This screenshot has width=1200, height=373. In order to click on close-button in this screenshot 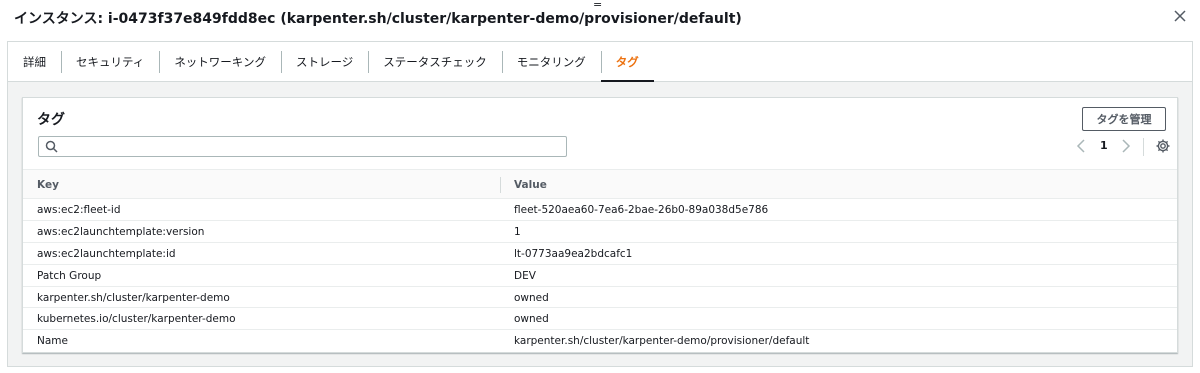, I will do `click(1180, 16)`.